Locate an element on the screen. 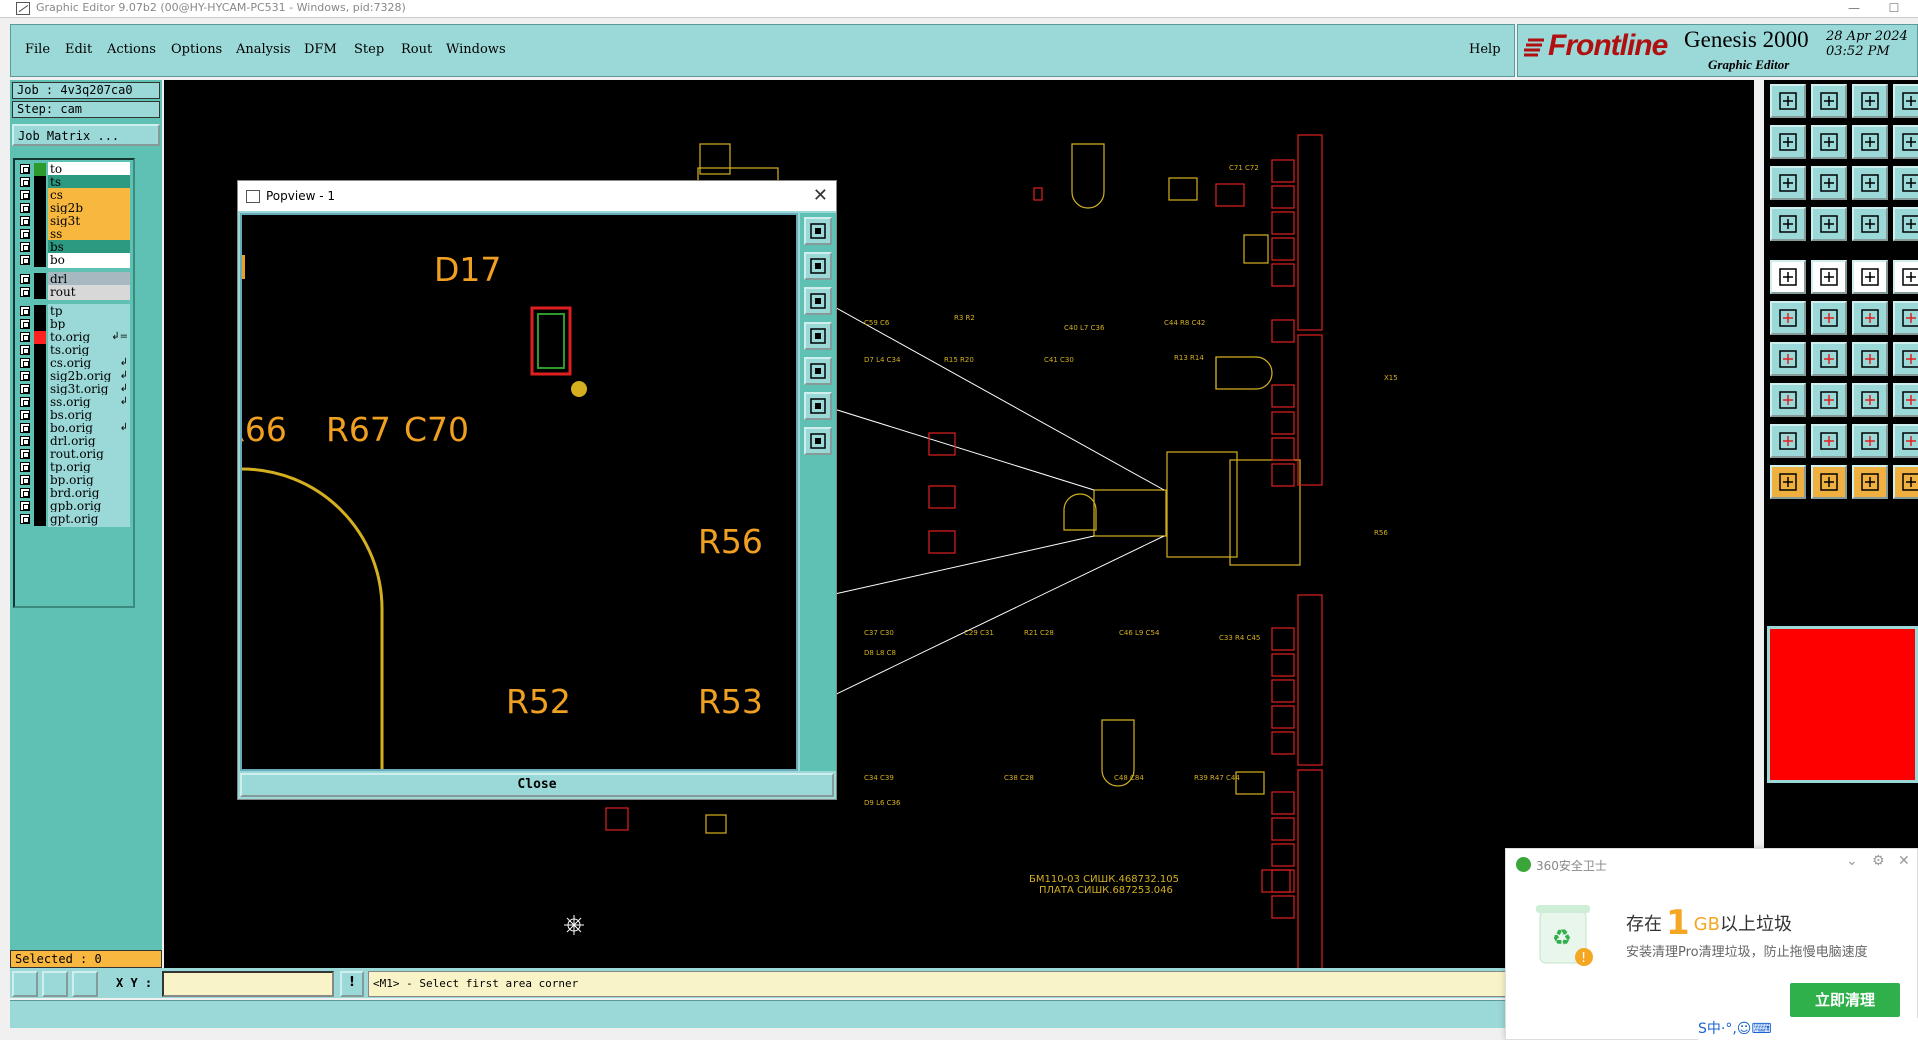 This screenshot has width=1918, height=1040. menu-actions: Actions is located at coordinates (131, 49).